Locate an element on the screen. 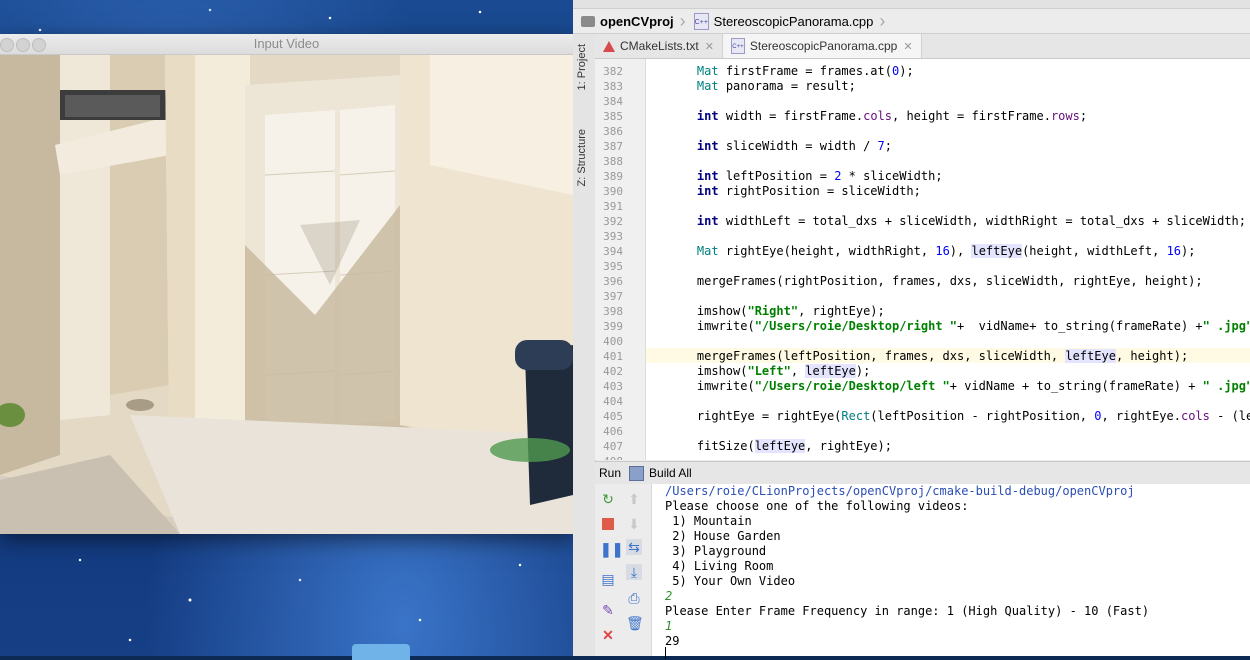 The height and width of the screenshot is (660, 1250). line-number: 406 is located at coordinates (613, 431).